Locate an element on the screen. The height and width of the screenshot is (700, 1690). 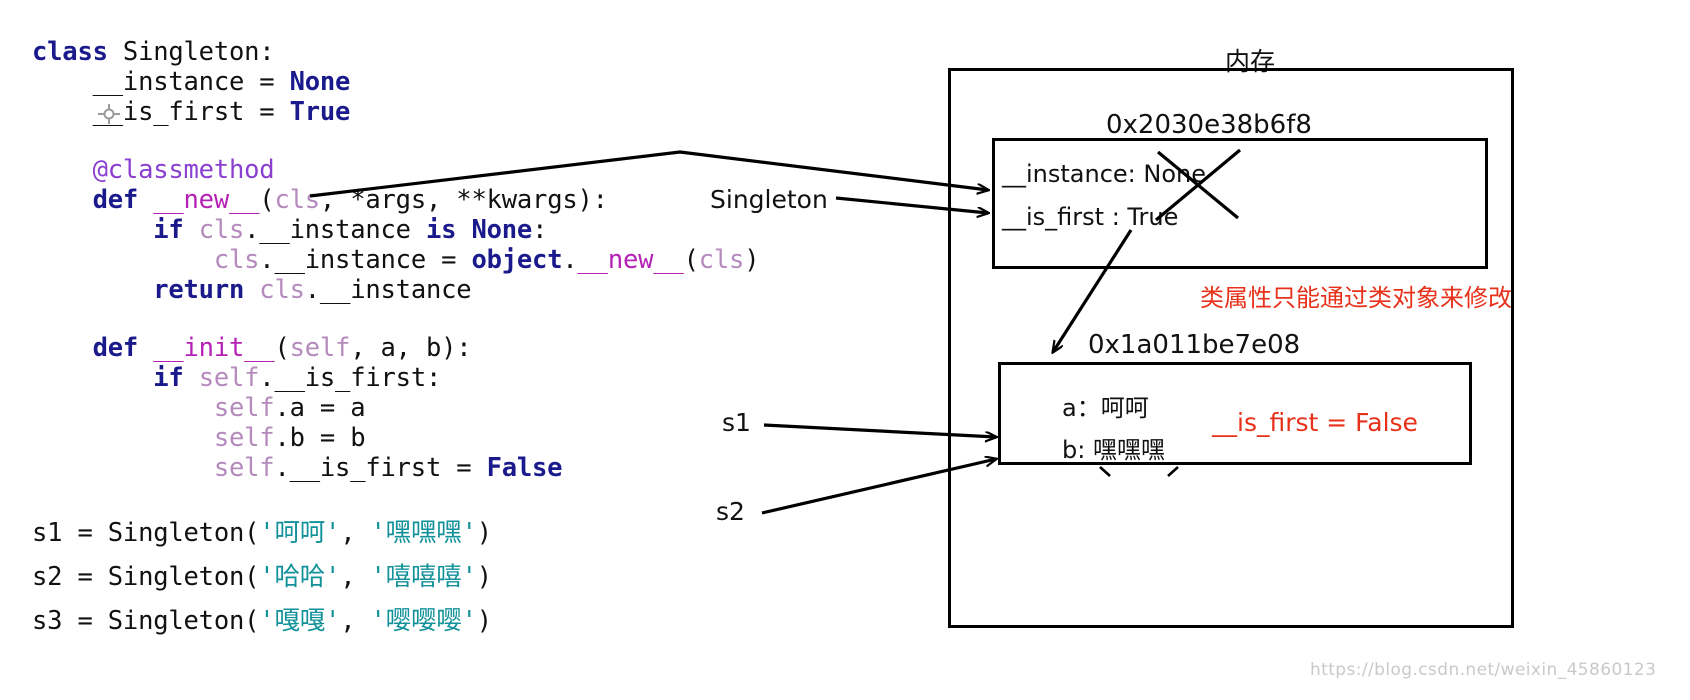
code-line: s3 = Singleton('嘎嘎', '嘤嘤嘤') is located at coordinates (262, 621).